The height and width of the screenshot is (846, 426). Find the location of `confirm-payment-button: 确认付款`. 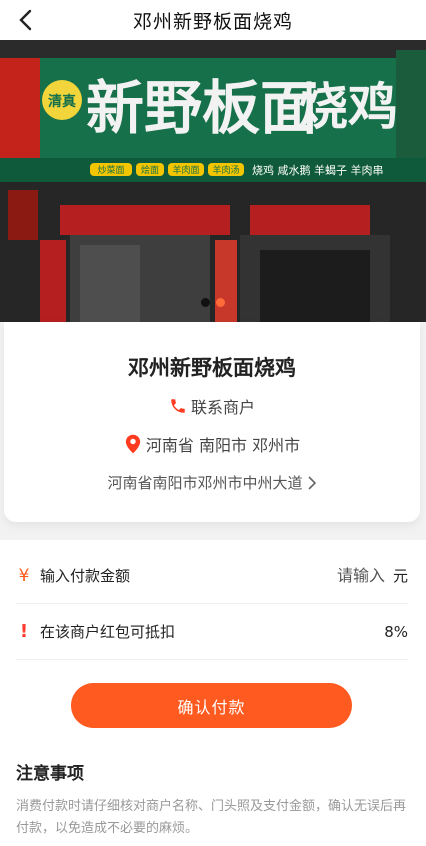

confirm-payment-button: 确认付款 is located at coordinates (211, 705).